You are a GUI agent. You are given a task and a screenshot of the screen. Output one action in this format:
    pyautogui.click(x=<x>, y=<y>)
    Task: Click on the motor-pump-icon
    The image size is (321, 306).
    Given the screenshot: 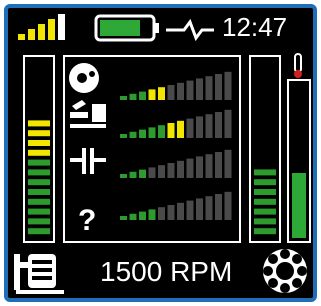 What is the action you would take?
    pyautogui.click(x=39, y=274)
    